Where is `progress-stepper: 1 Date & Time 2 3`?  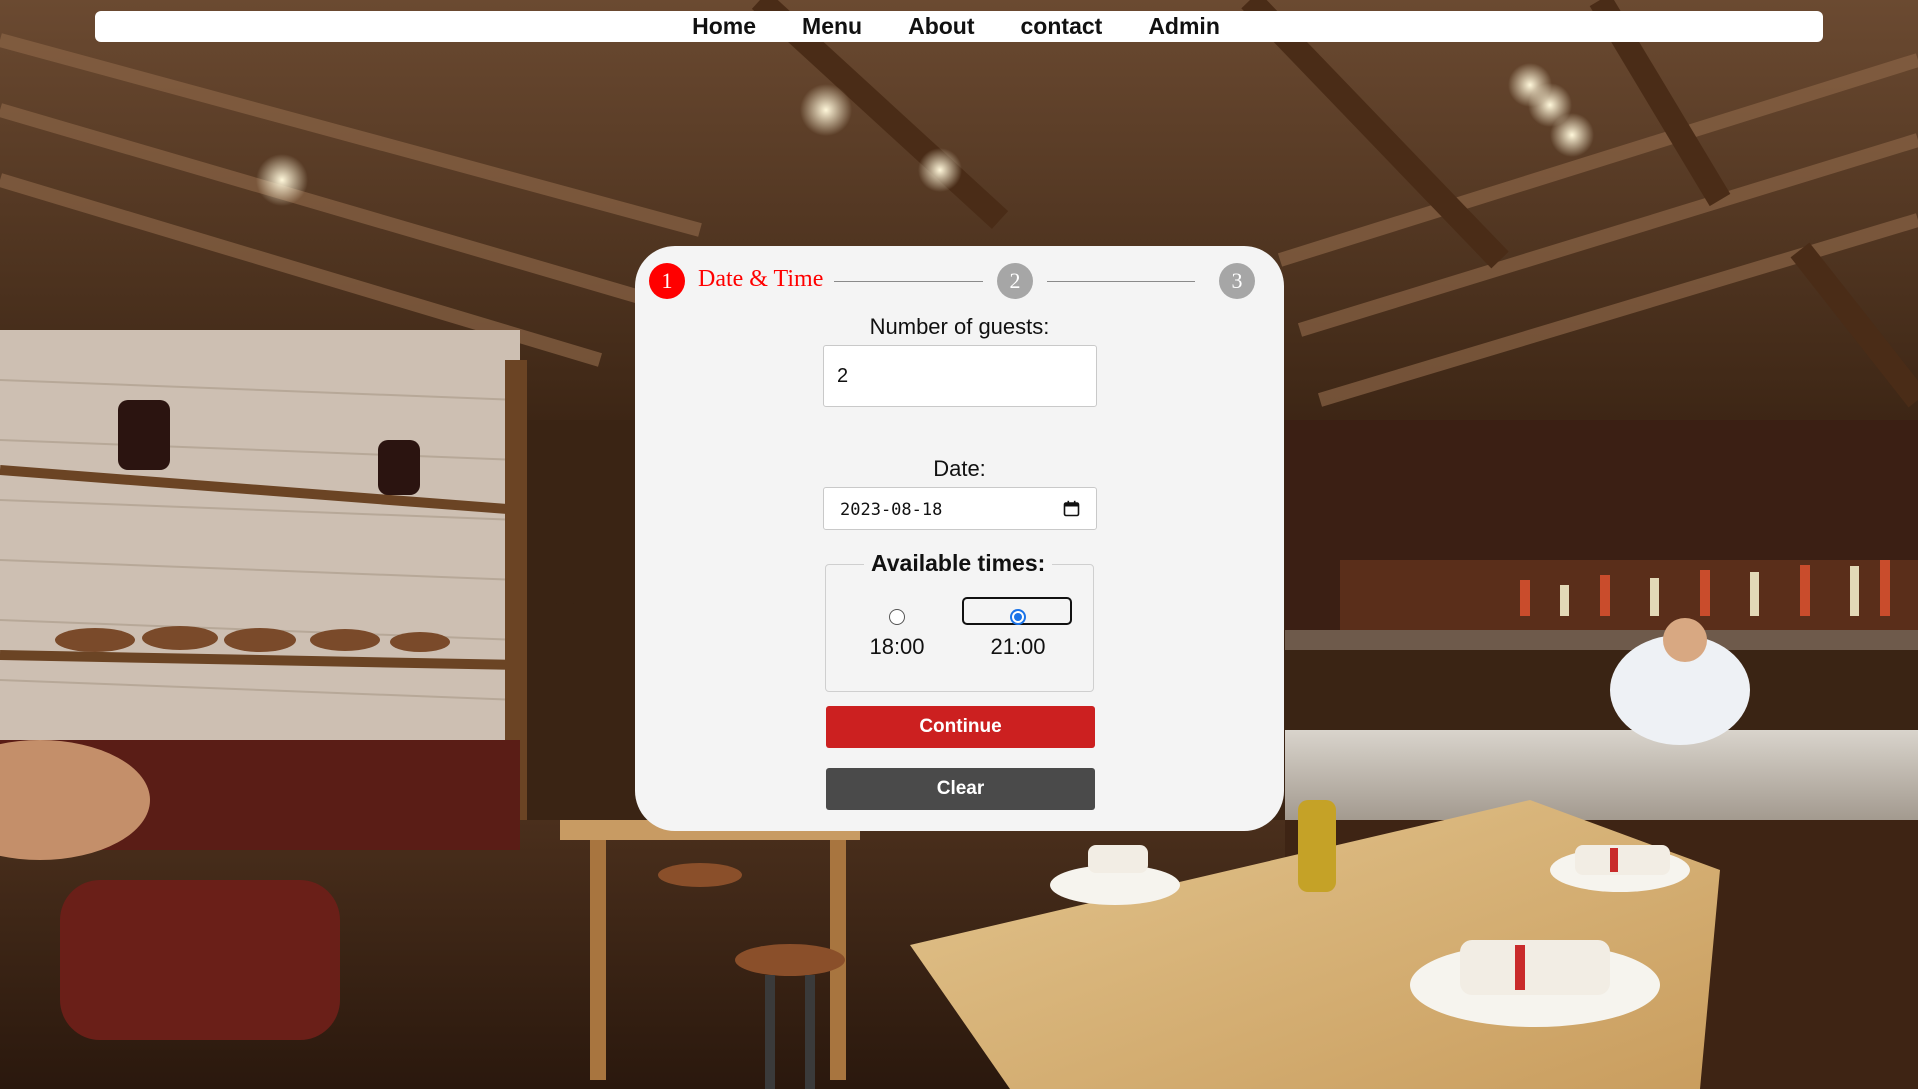 progress-stepper: 1 Date & Time 2 3 is located at coordinates (952, 281).